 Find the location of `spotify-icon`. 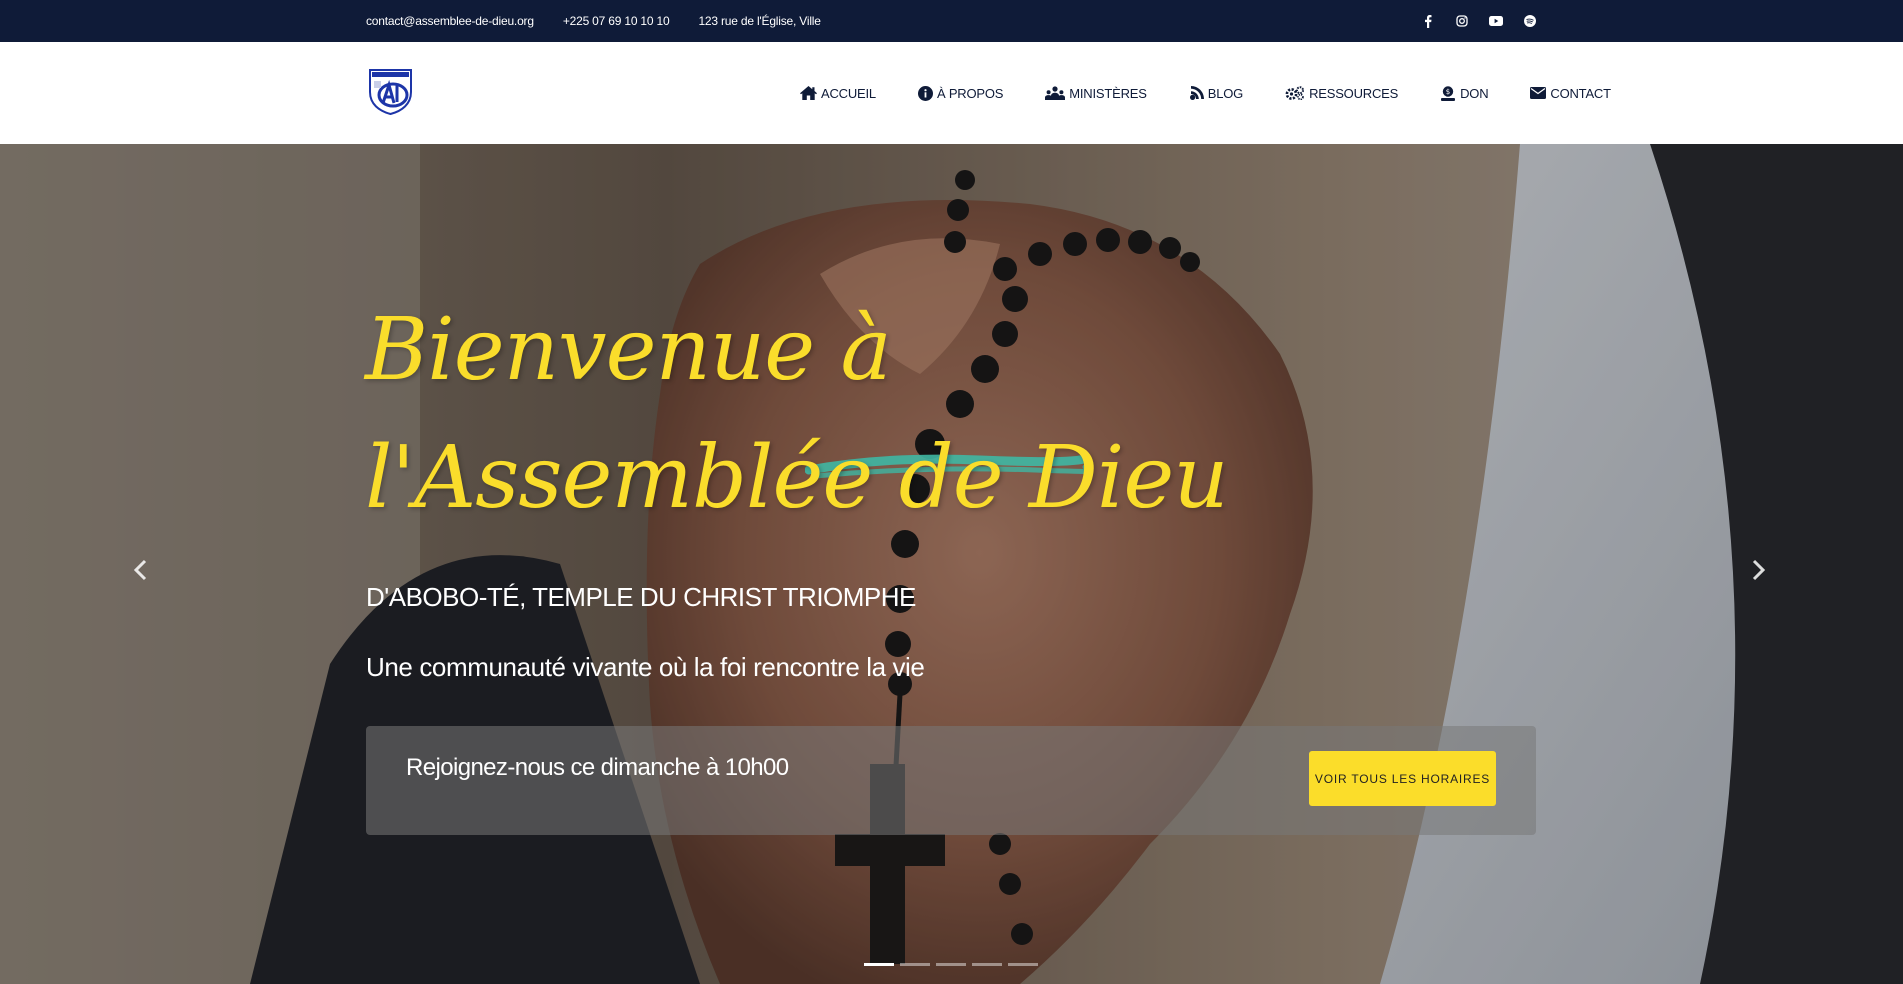

spotify-icon is located at coordinates (1530, 21).